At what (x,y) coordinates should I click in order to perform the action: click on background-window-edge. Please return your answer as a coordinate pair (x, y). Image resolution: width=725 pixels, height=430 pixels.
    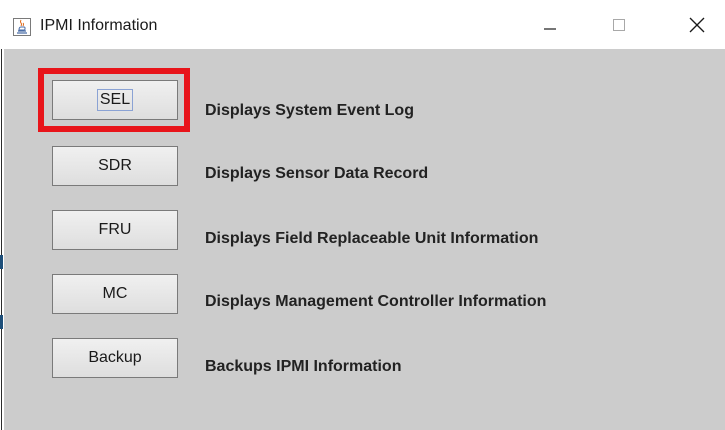
    Looking at the image, I should click on (2, 239).